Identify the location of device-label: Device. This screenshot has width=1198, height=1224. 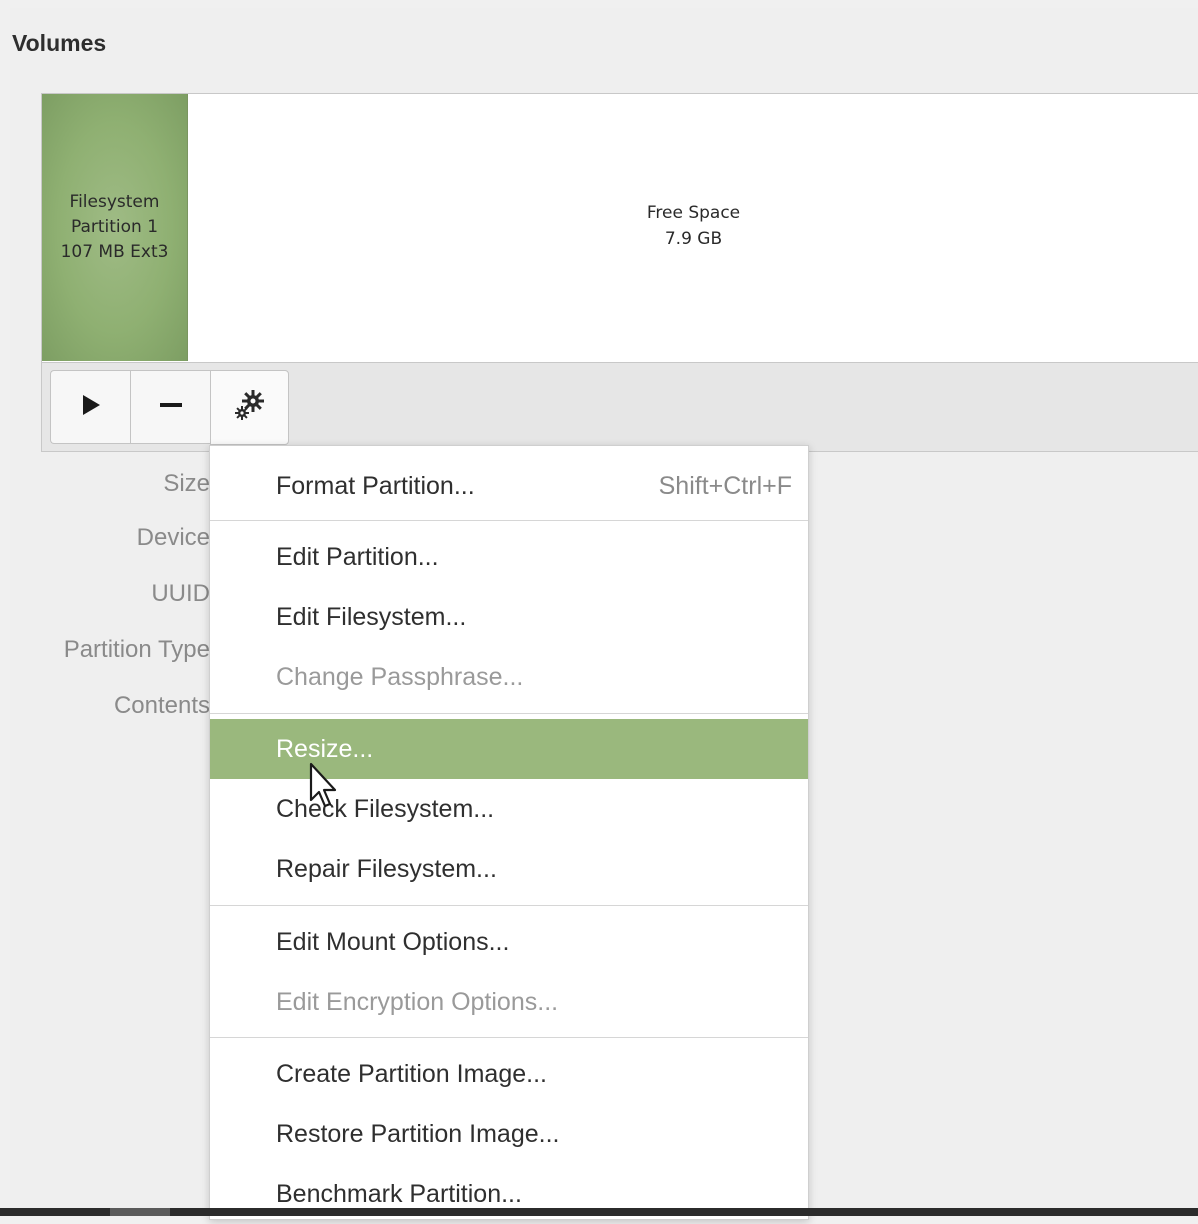
(173, 537).